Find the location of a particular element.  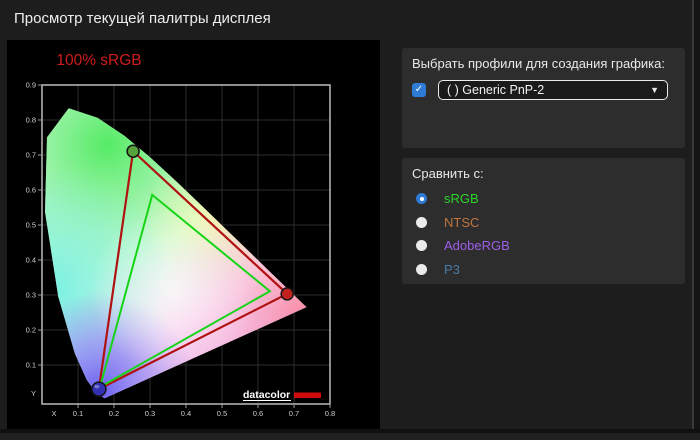

compare-radio-list: sRGB NTSC AdobeRGB P3 is located at coordinates (463, 234).